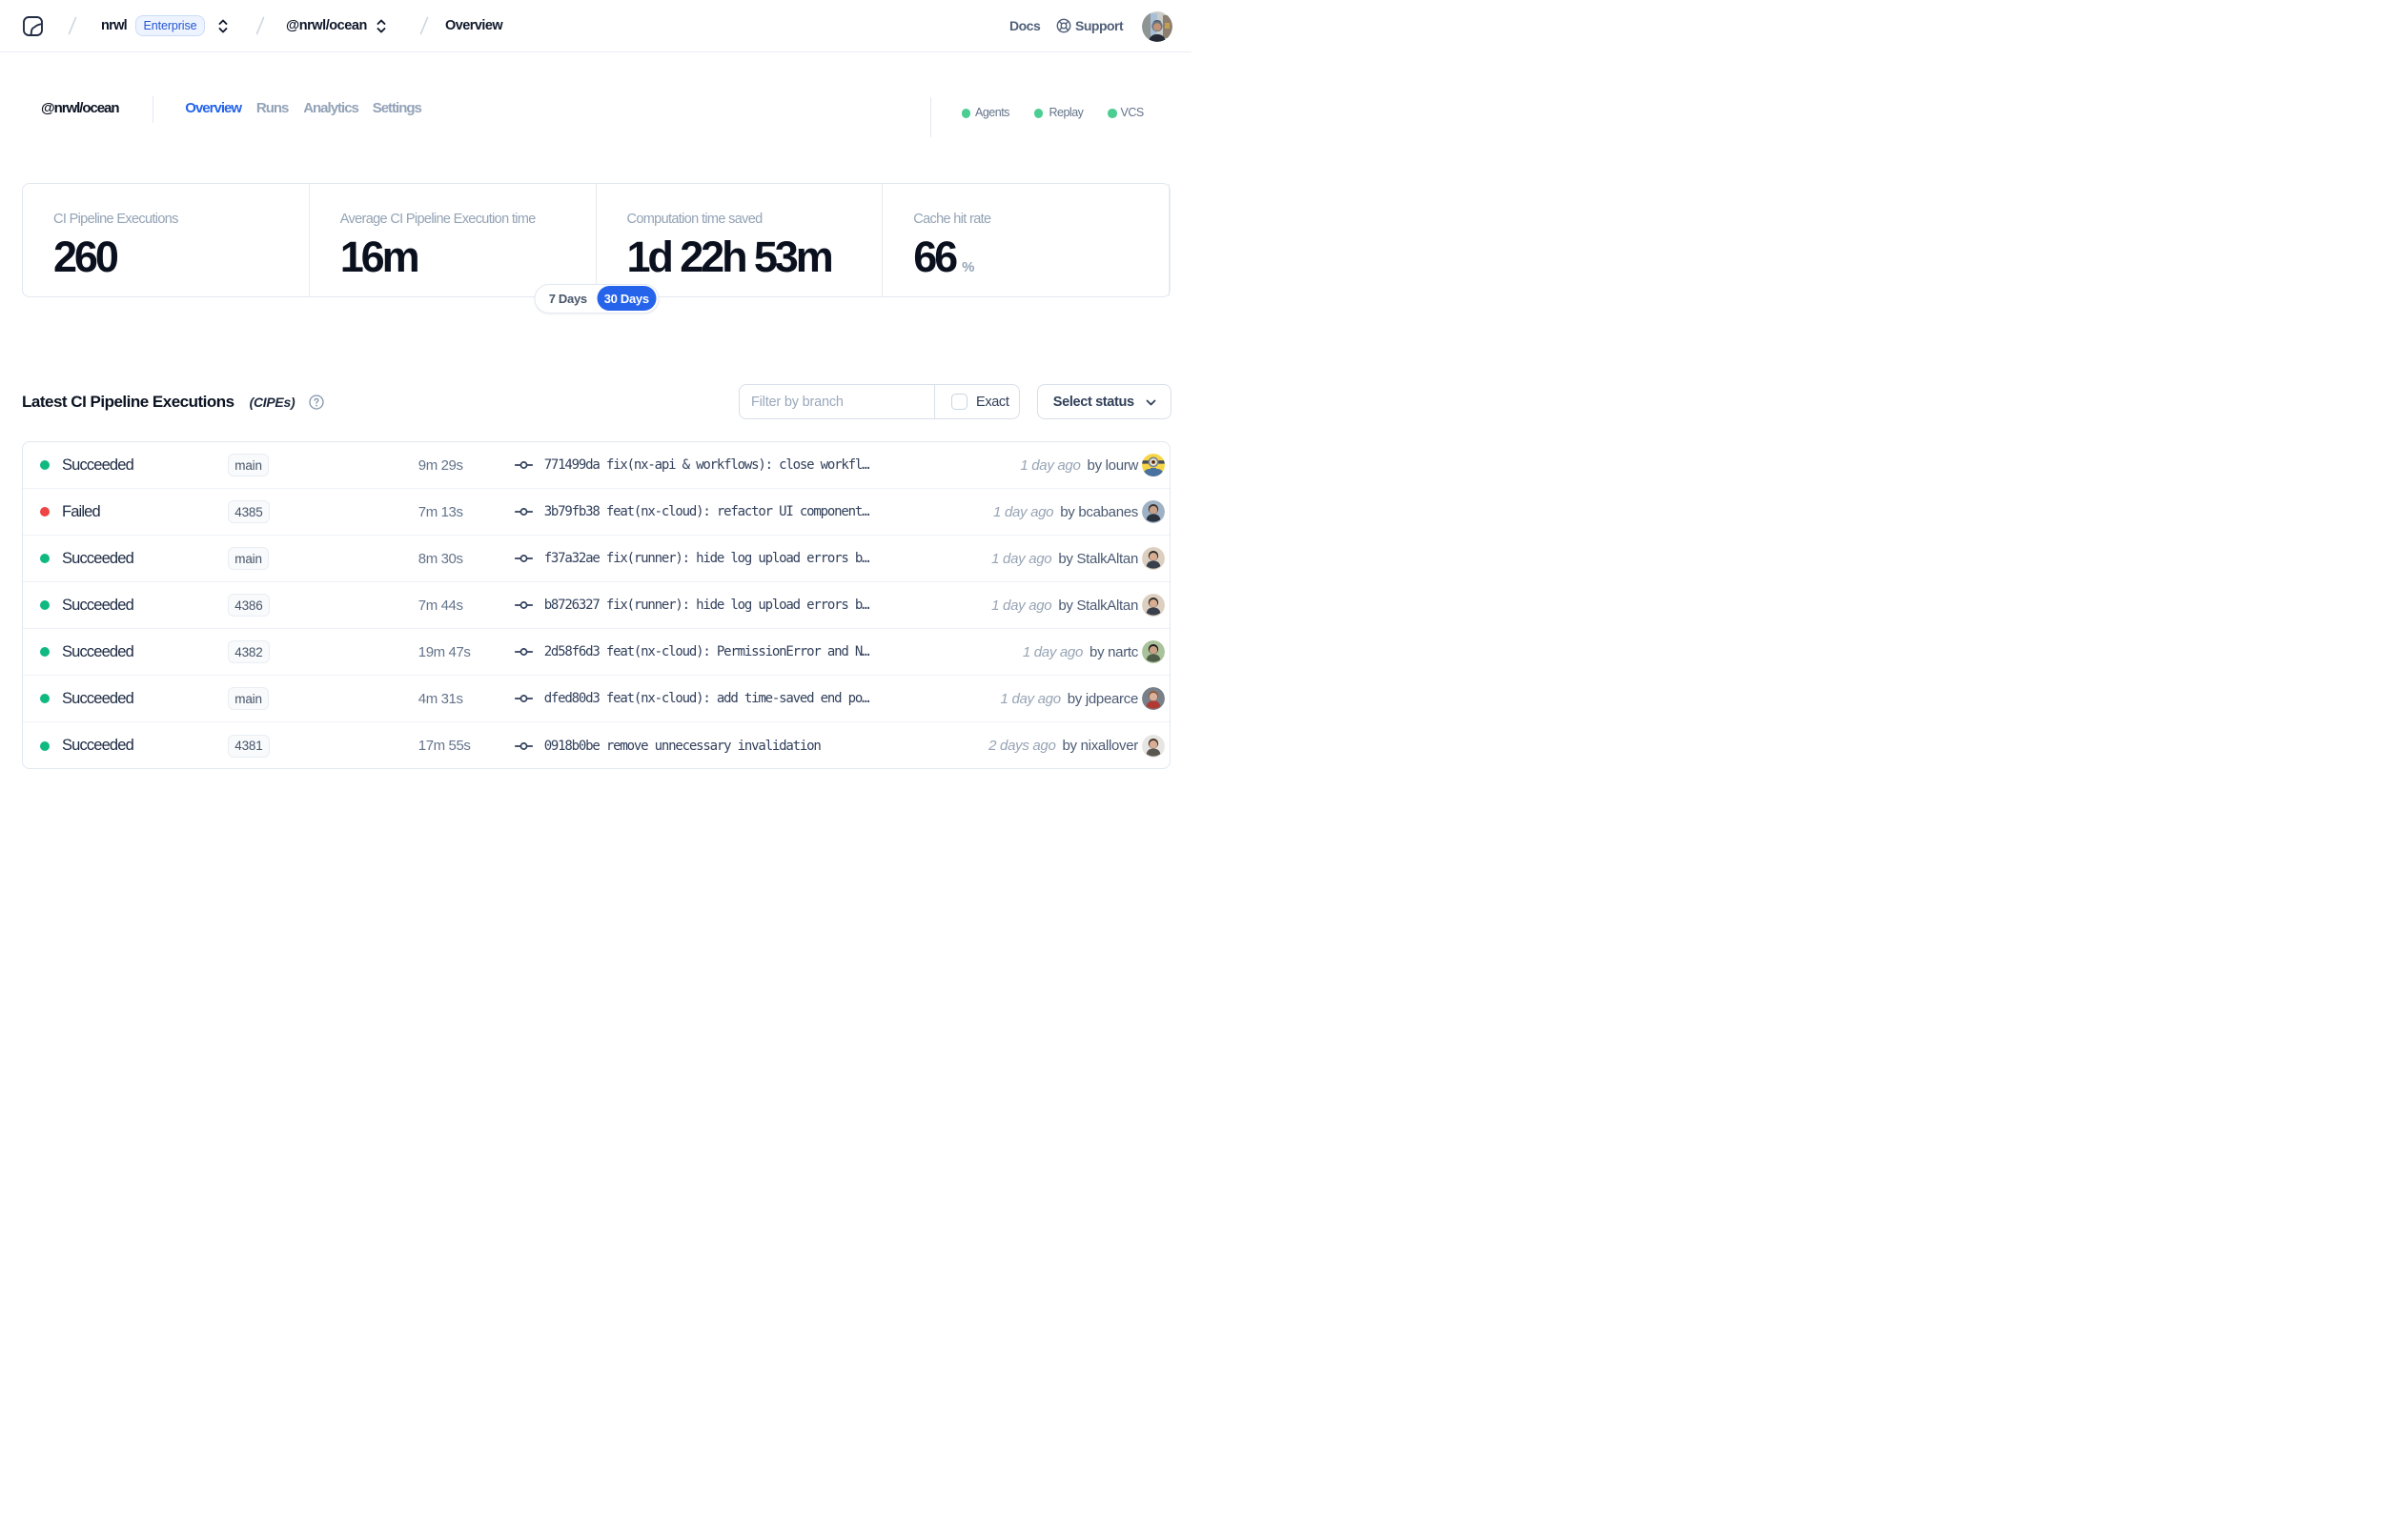  I want to click on workspace-switcher-chevron-icon, so click(382, 25).